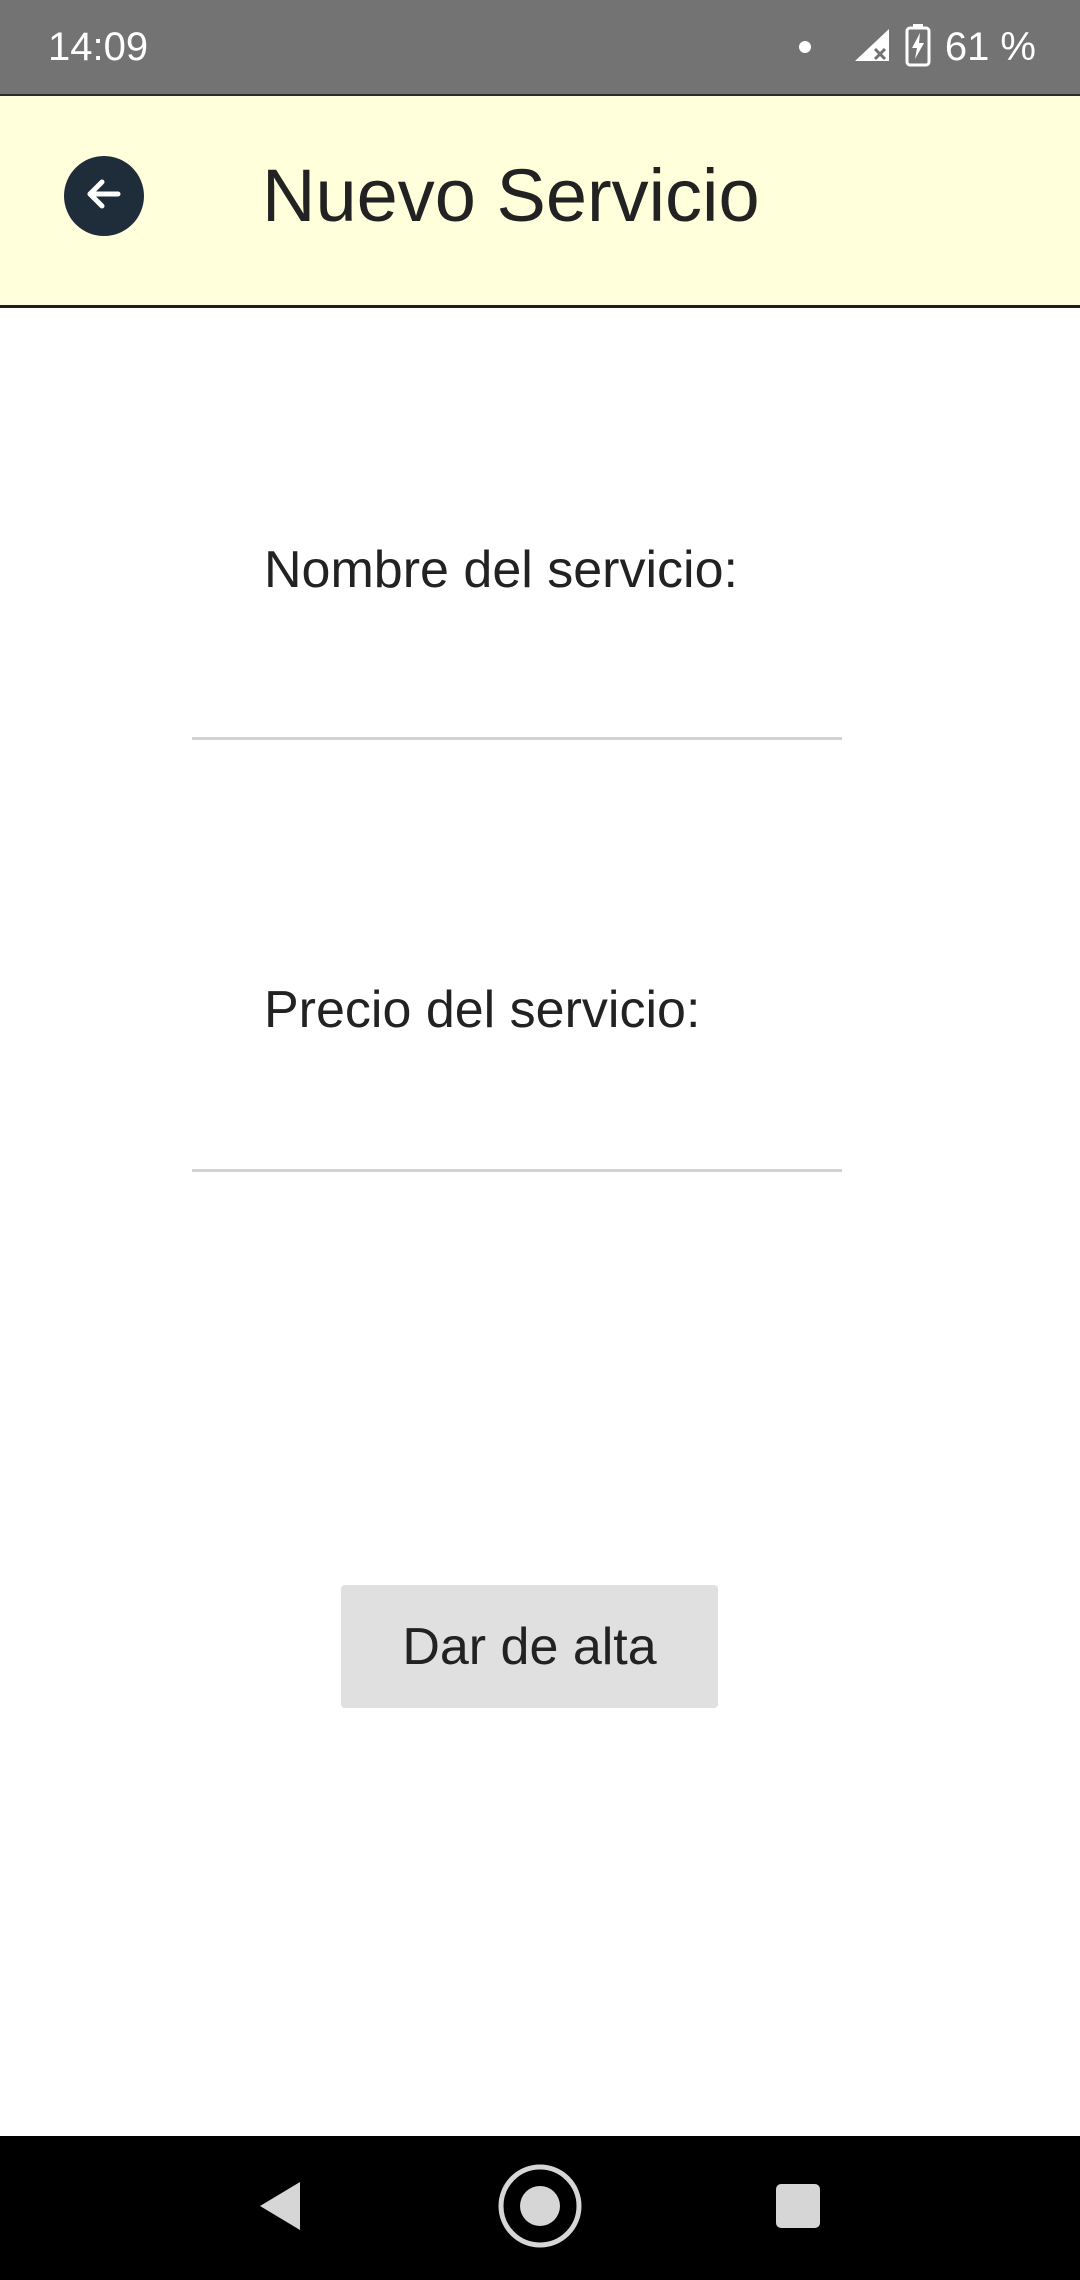  I want to click on back-triangle-icon, so click(280, 2208).